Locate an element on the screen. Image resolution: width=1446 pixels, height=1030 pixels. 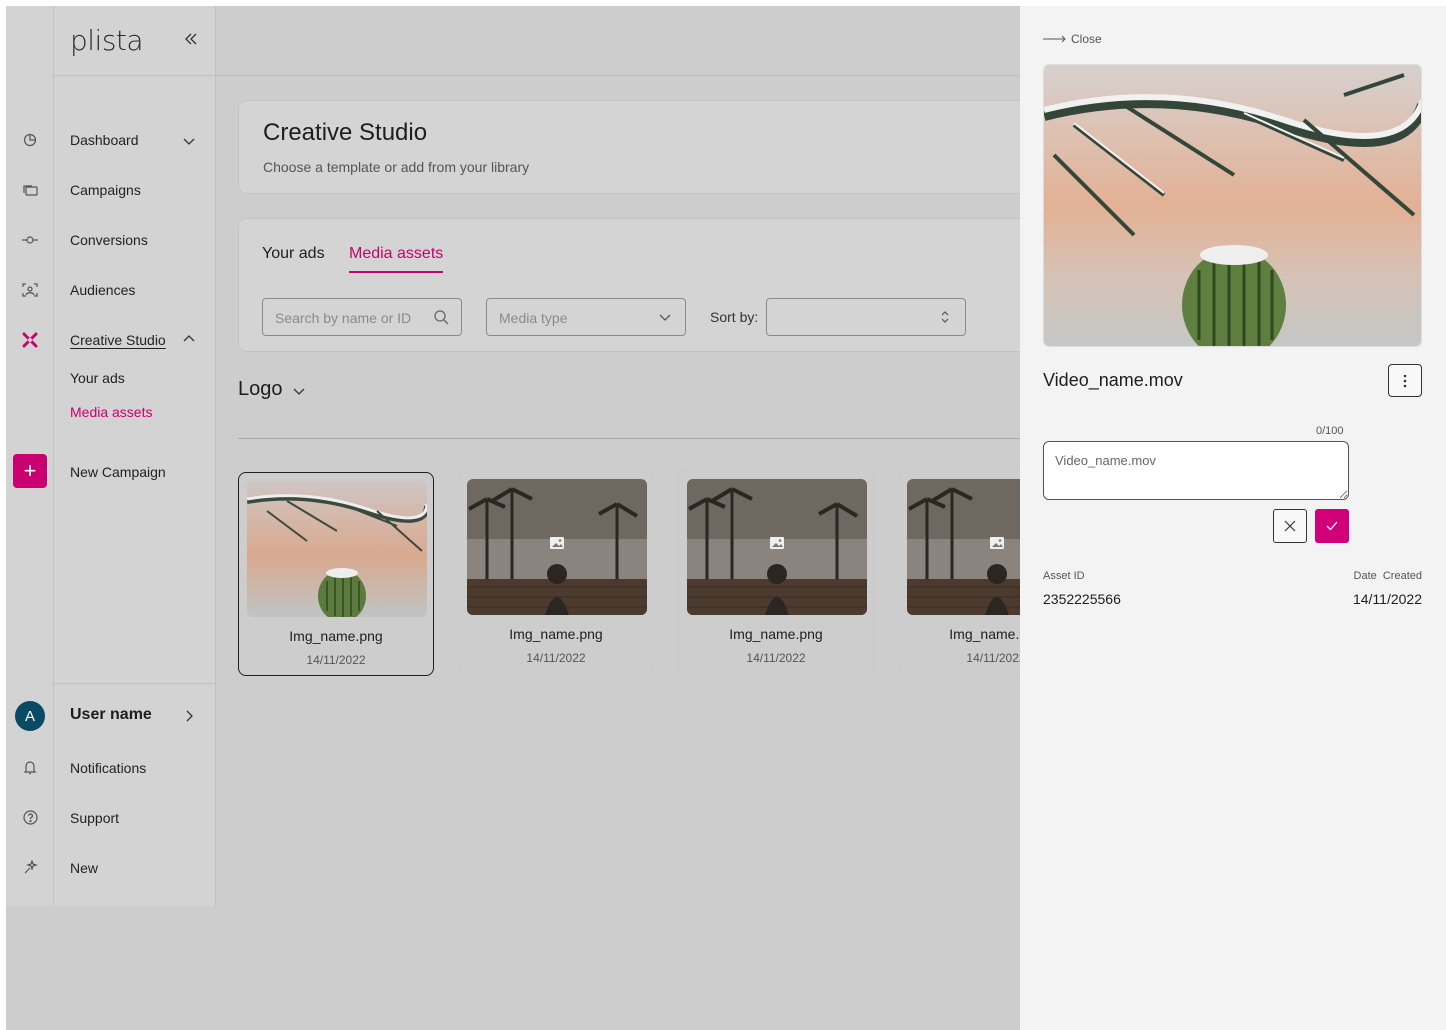
check-icon is located at coordinates (1332, 526).